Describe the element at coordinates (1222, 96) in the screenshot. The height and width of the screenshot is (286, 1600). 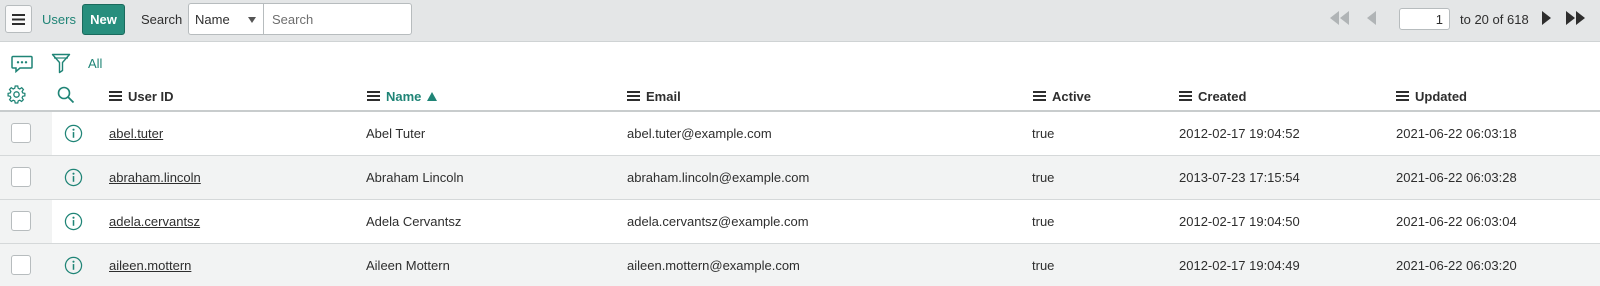
I see `column-label: Created` at that location.